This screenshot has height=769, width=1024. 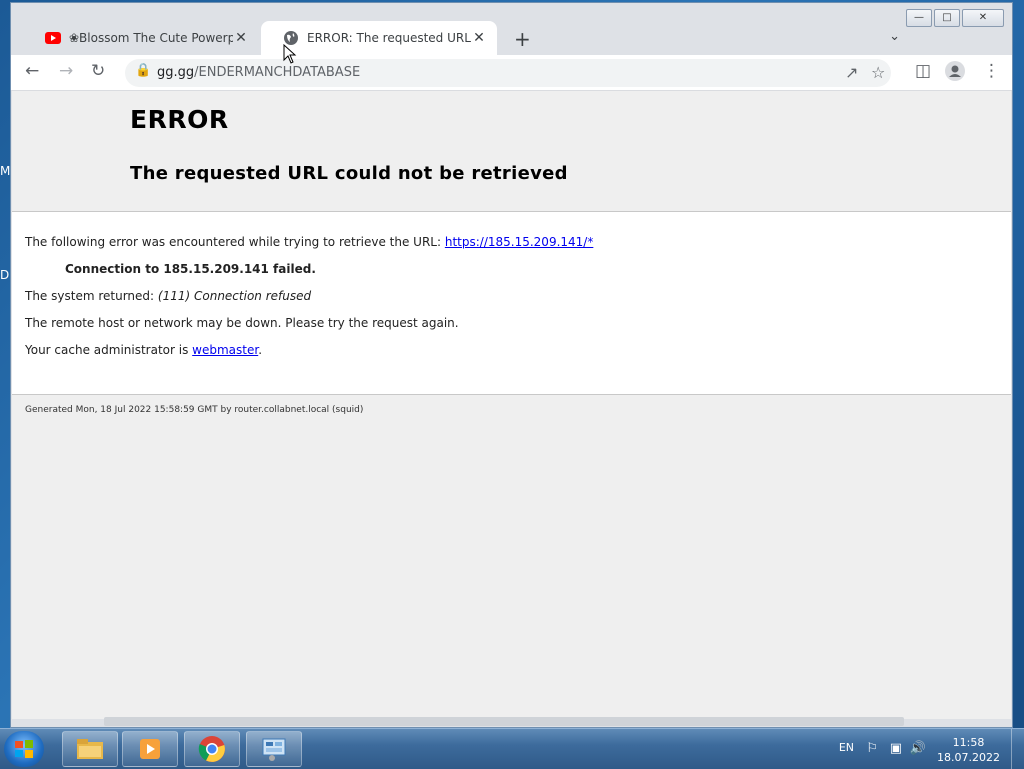 What do you see at coordinates (894, 36) in the screenshot?
I see `tab-search-chevron-icon: ⌄` at bounding box center [894, 36].